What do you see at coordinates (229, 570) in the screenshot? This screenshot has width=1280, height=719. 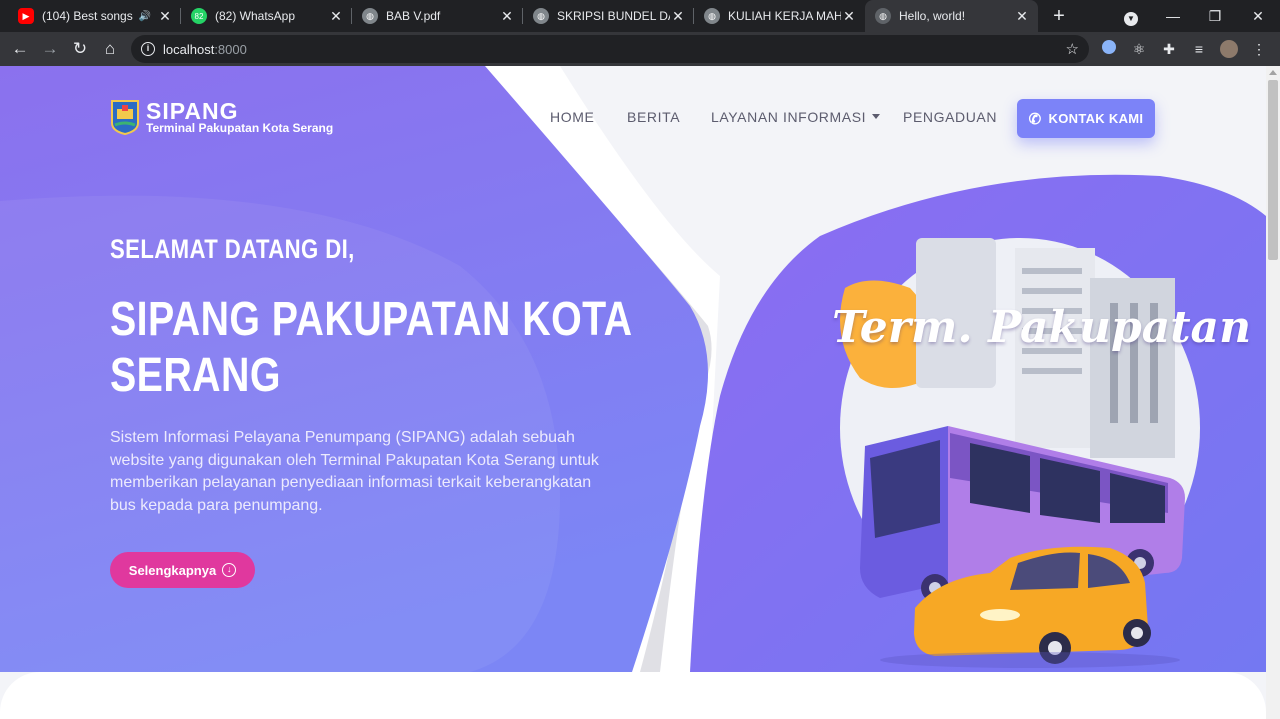 I see `arrow-down-circle-icon: ↓` at bounding box center [229, 570].